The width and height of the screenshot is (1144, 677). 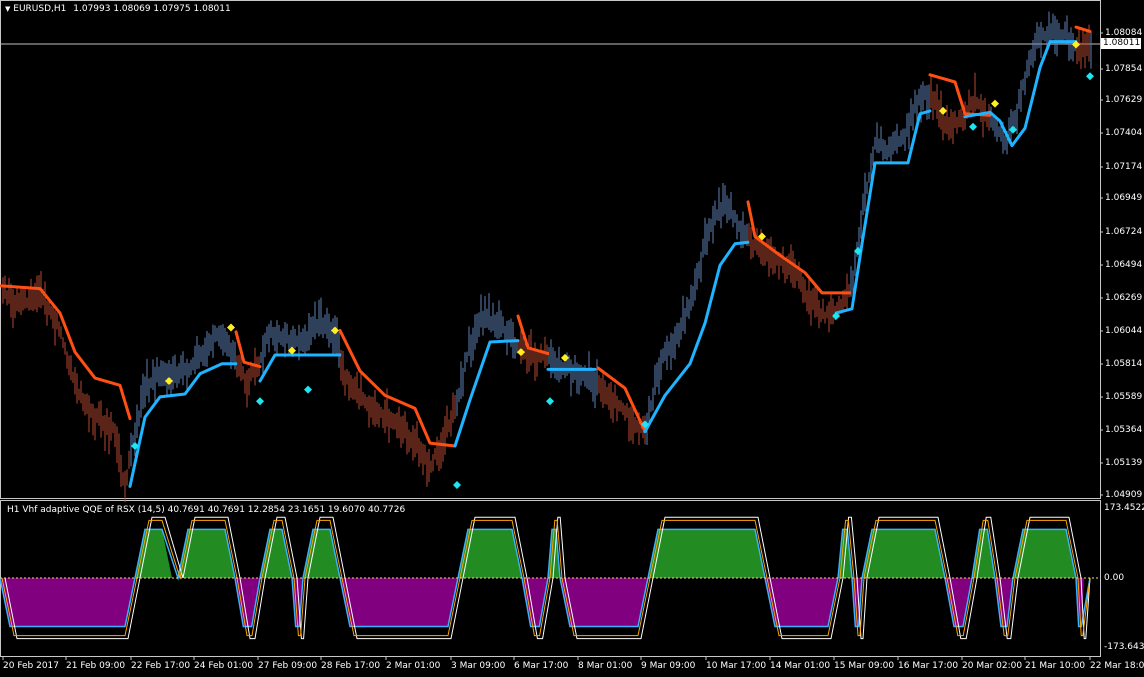 What do you see at coordinates (31, 666) in the screenshot?
I see `x-axis-label: 20 Feb 2017` at bounding box center [31, 666].